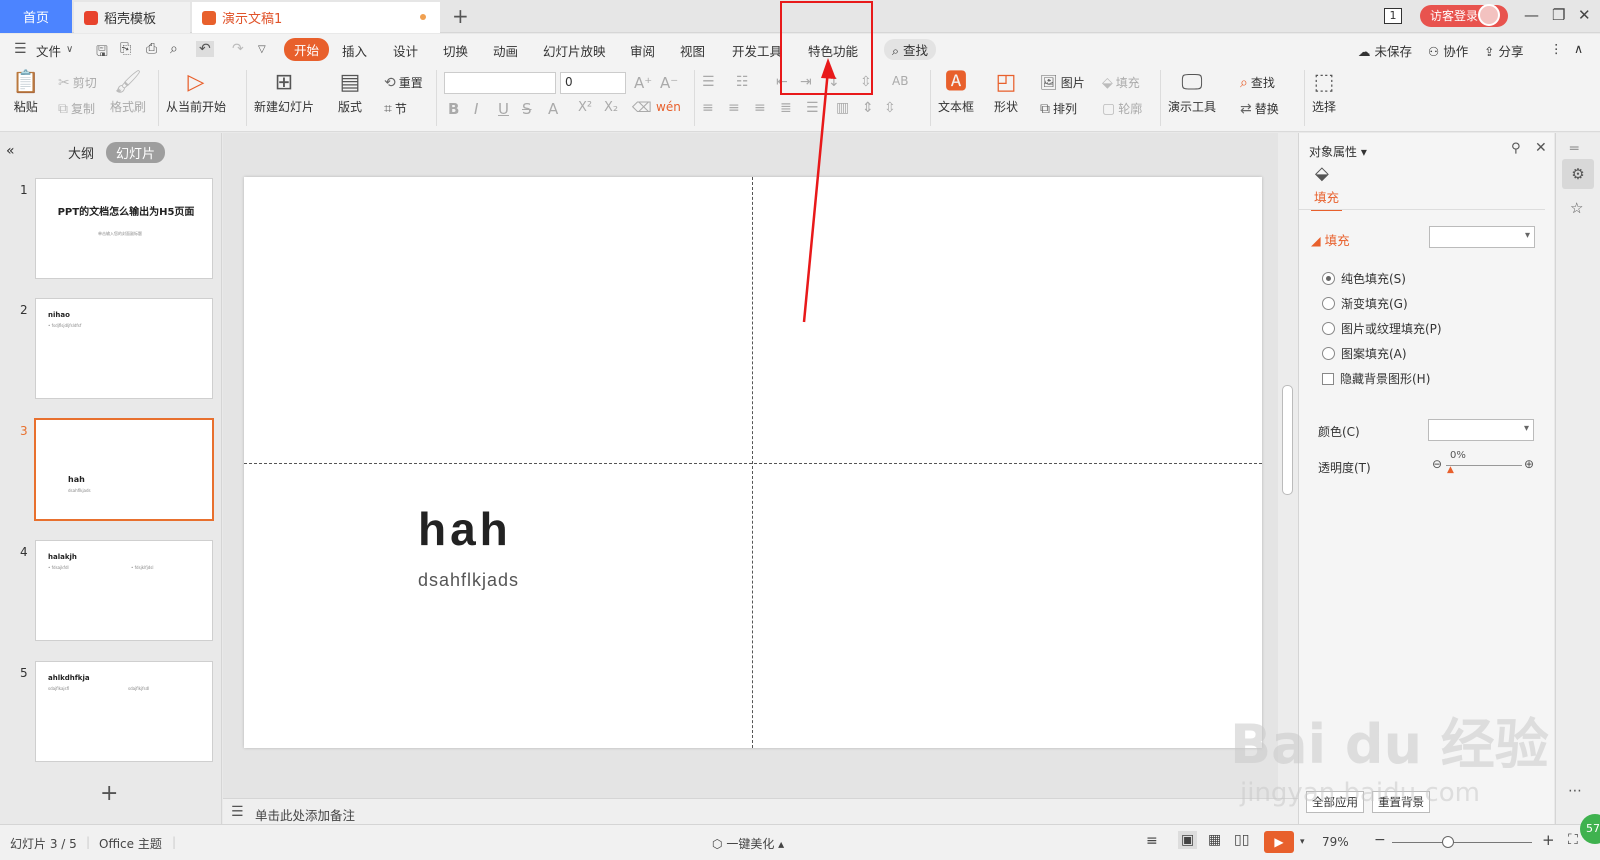 This screenshot has height=860, width=1600. Describe the element at coordinates (1389, 744) in the screenshot. I see `watermark-brand: Bai du 经验` at that location.